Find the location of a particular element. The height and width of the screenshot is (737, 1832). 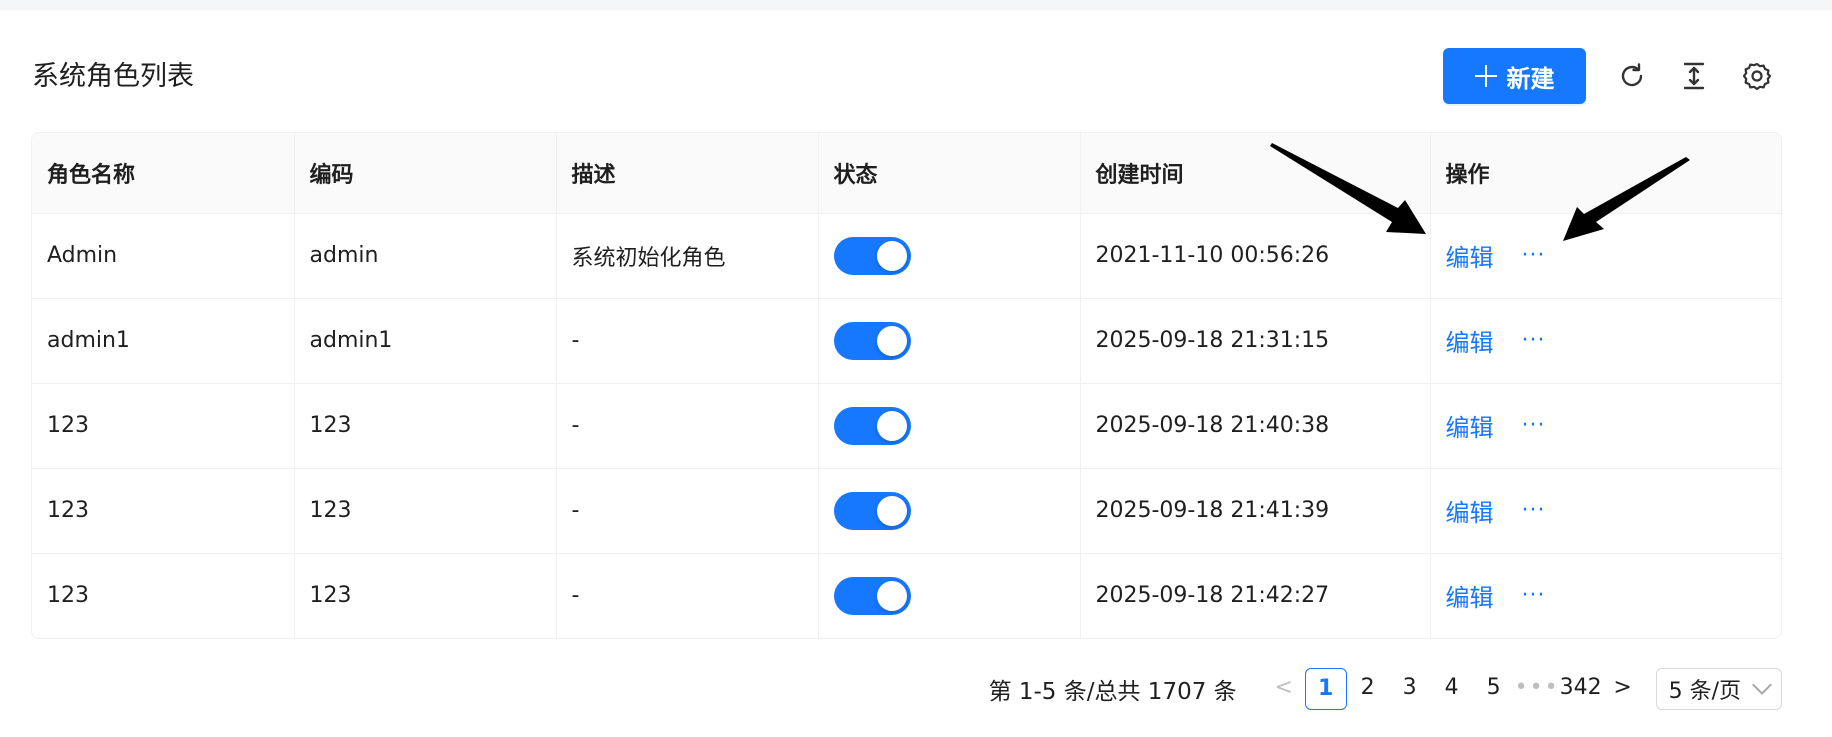

column-header-created-time: 创建时间 is located at coordinates (1255, 173).